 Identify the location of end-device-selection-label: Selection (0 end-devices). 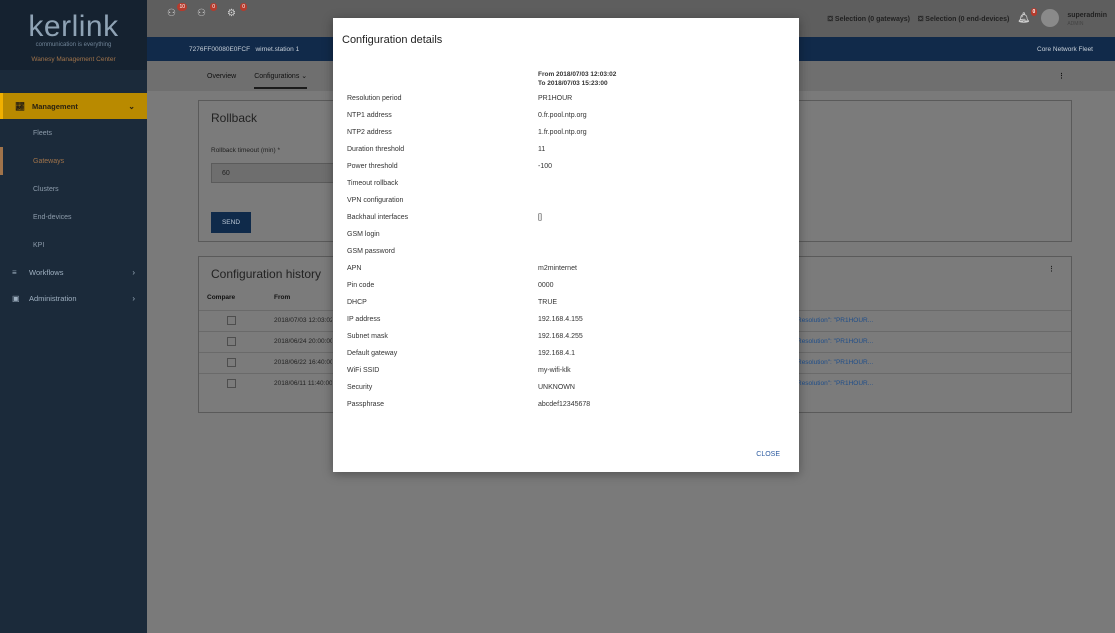
(967, 19).